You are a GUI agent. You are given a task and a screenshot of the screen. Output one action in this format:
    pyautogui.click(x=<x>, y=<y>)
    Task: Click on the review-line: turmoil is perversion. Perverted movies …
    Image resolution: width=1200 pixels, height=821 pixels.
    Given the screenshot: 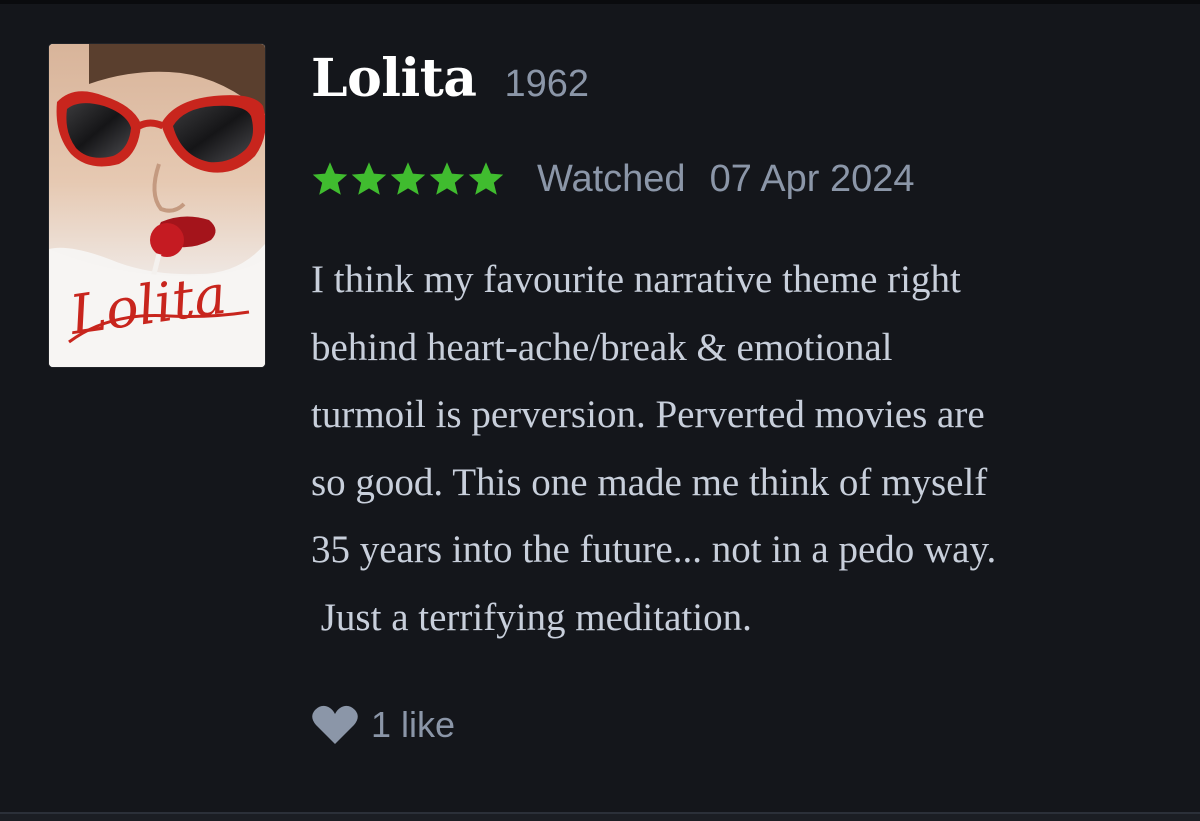 What is the action you would take?
    pyautogui.click(x=648, y=414)
    